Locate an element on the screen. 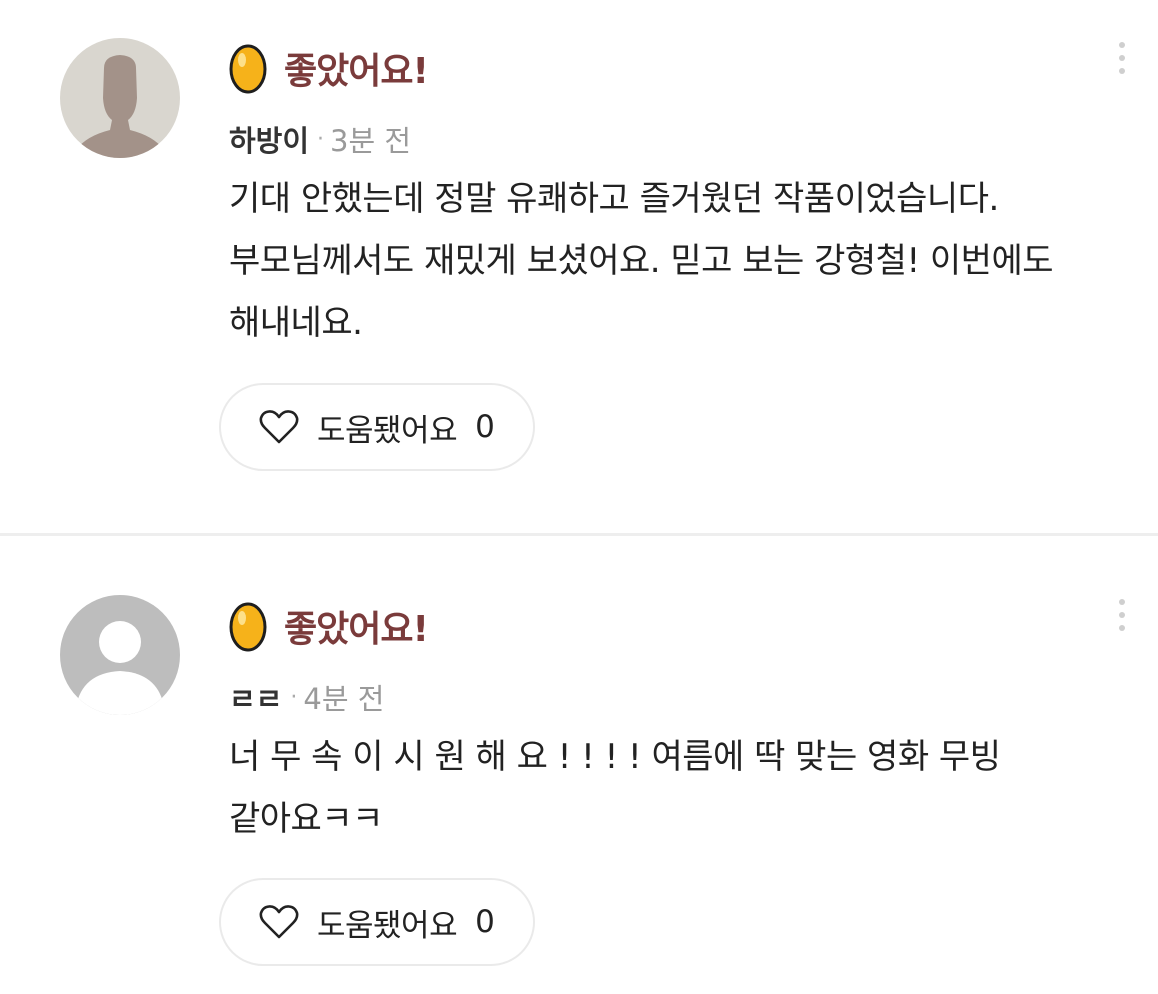  default-avatar-icon is located at coordinates (120, 655).